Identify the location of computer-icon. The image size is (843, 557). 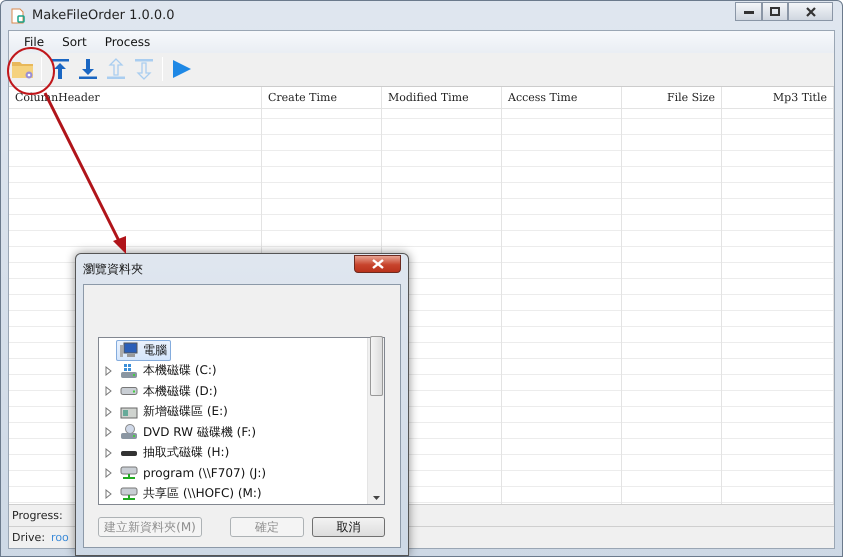
(129, 350).